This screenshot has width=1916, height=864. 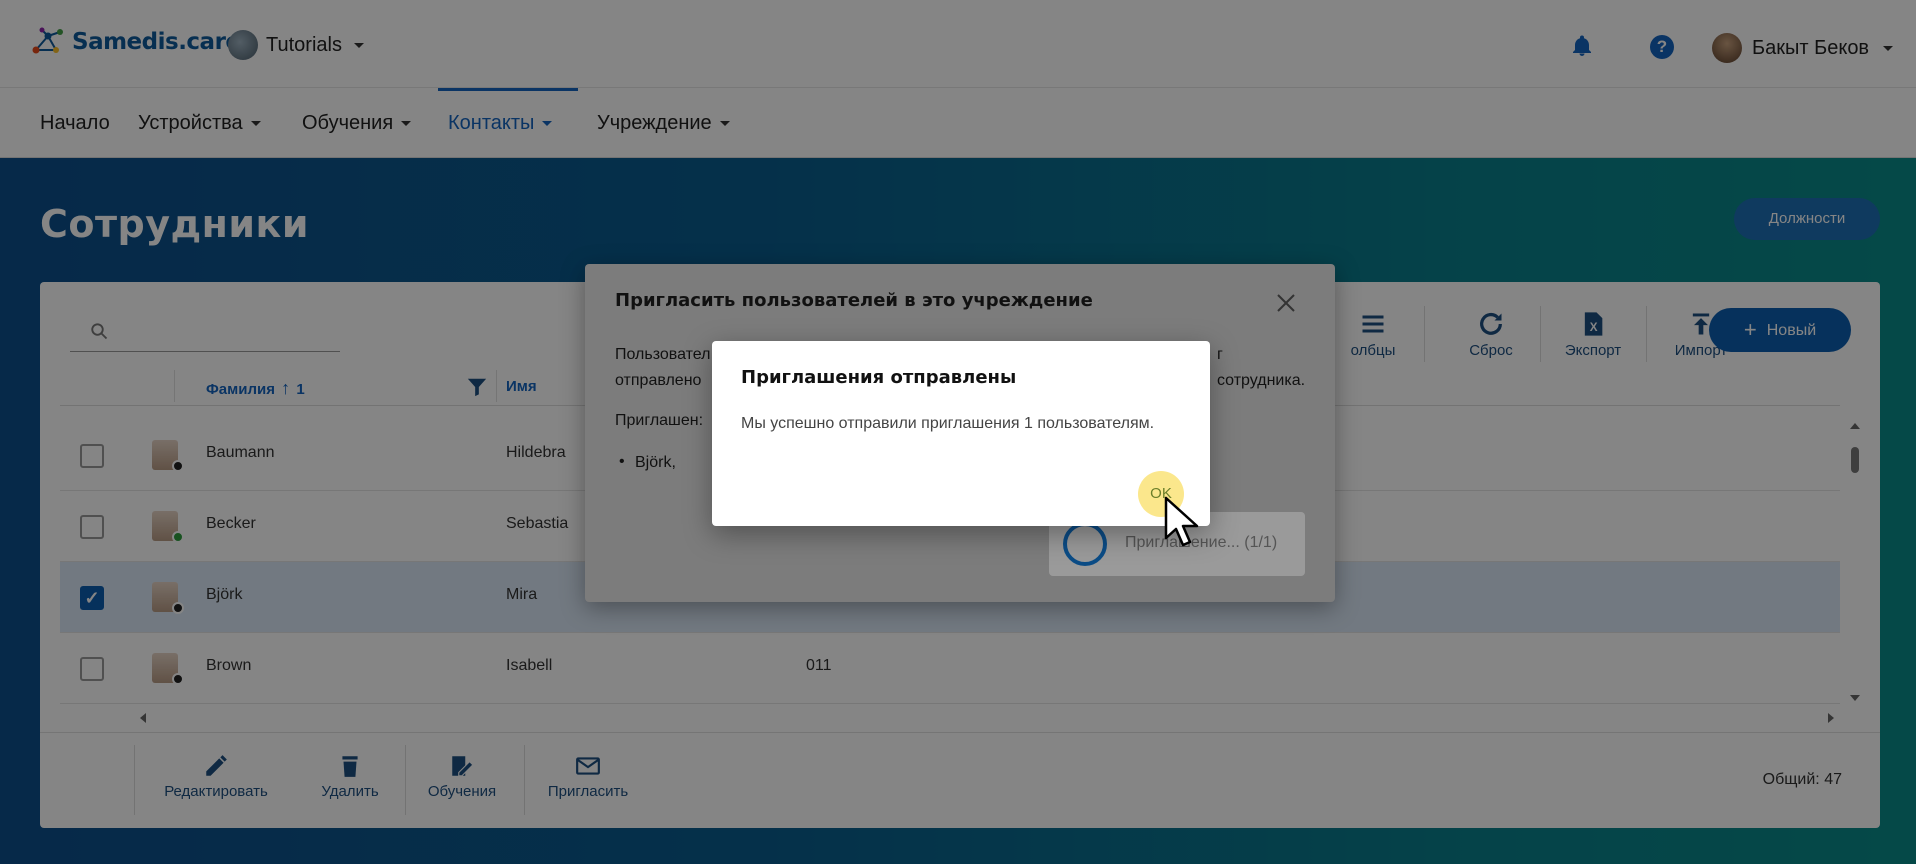 I want to click on dialog-title: Приглашения отправлены, so click(x=879, y=377).